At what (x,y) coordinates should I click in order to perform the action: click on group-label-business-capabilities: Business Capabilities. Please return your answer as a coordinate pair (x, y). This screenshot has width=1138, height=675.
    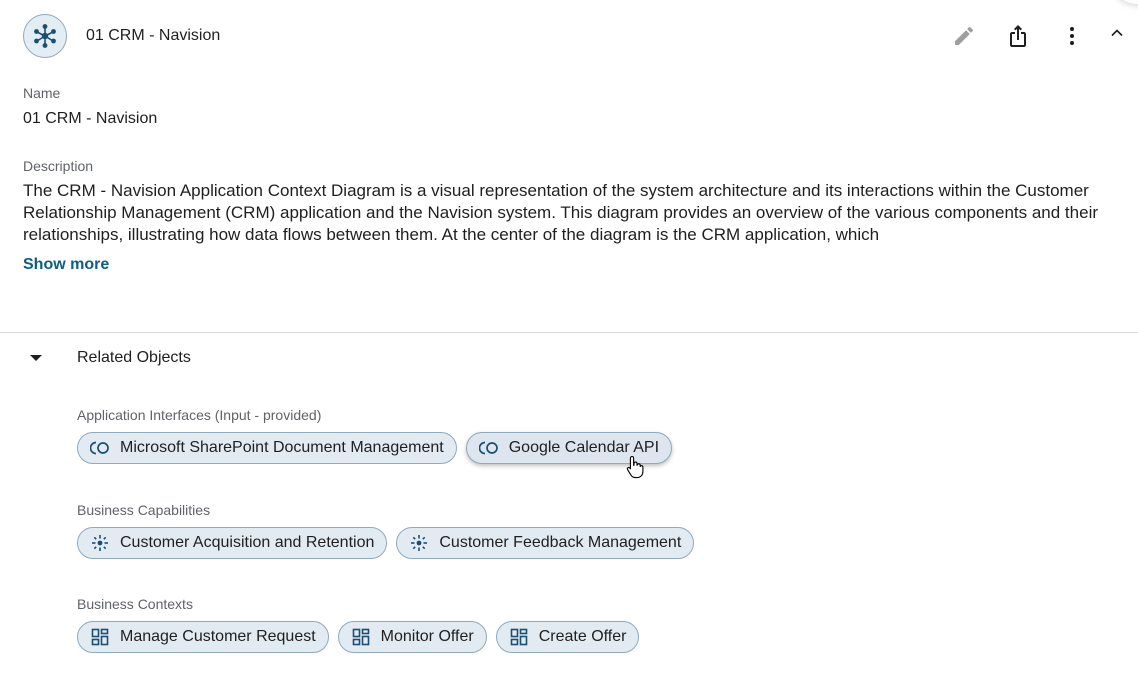
    Looking at the image, I should click on (144, 510).